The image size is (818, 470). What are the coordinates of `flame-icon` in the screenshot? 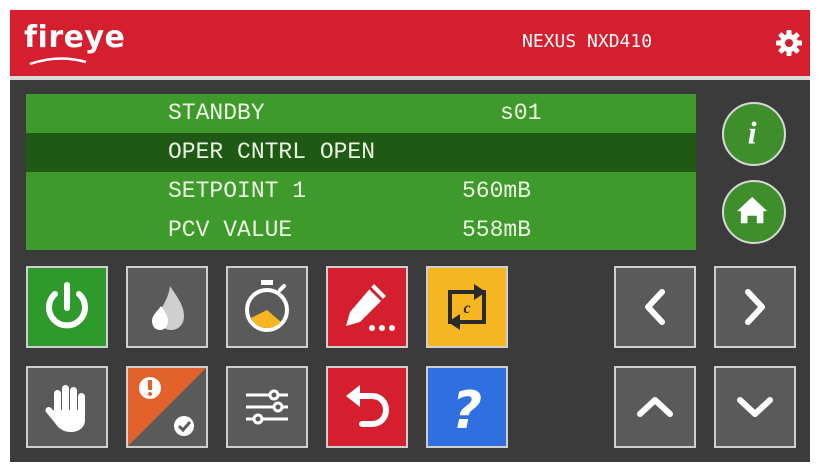 It's located at (168, 308).